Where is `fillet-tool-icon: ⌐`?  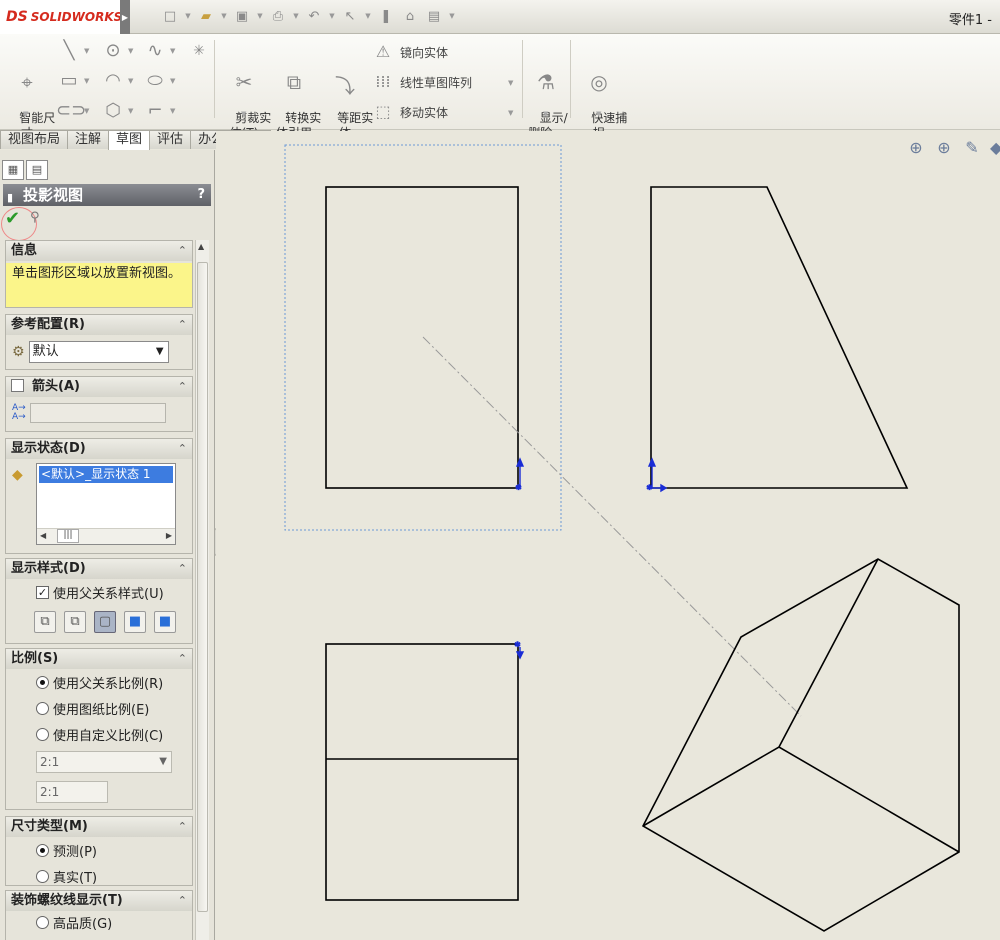 fillet-tool-icon: ⌐ is located at coordinates (155, 111).